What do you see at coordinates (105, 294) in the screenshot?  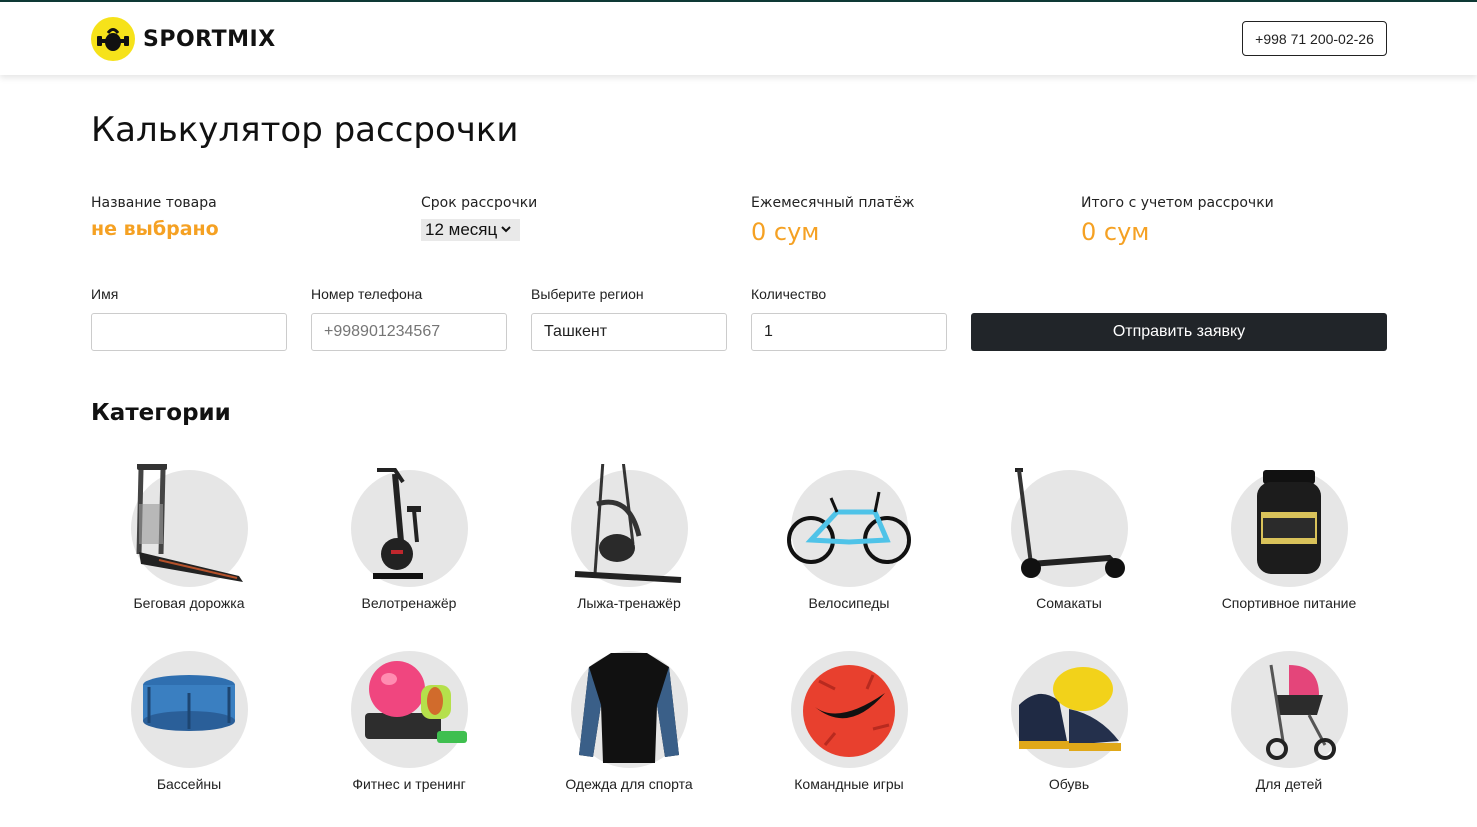 I see `name-label: Имя` at bounding box center [105, 294].